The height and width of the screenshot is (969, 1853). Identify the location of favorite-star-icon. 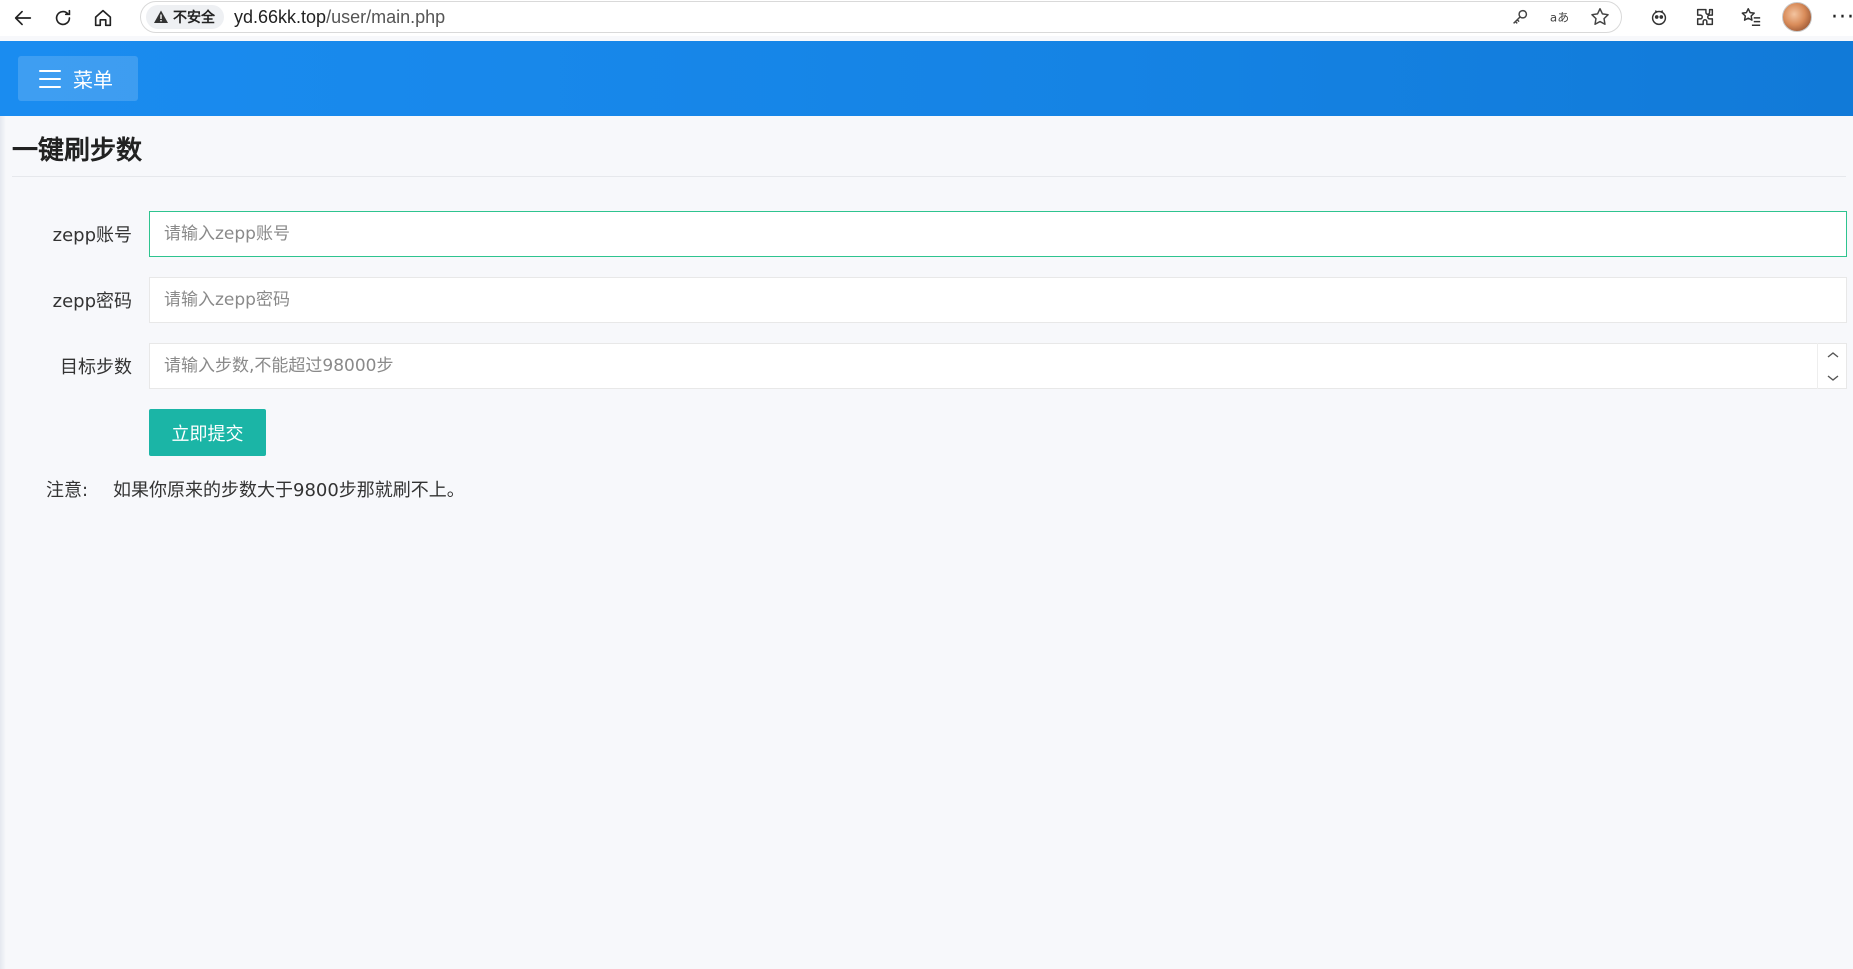
(1600, 17).